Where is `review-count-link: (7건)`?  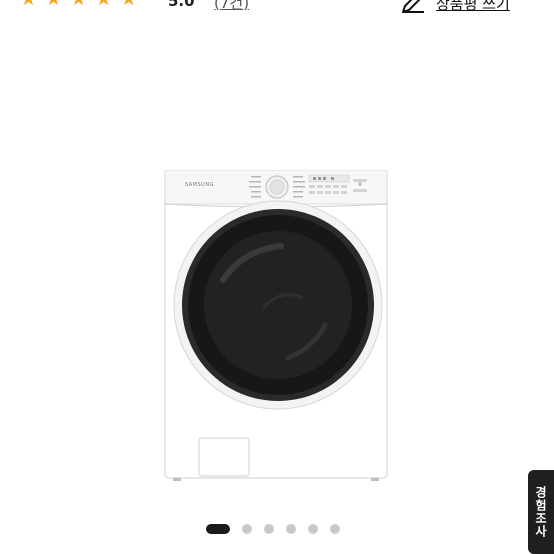
review-count-link: (7건) is located at coordinates (231, 6).